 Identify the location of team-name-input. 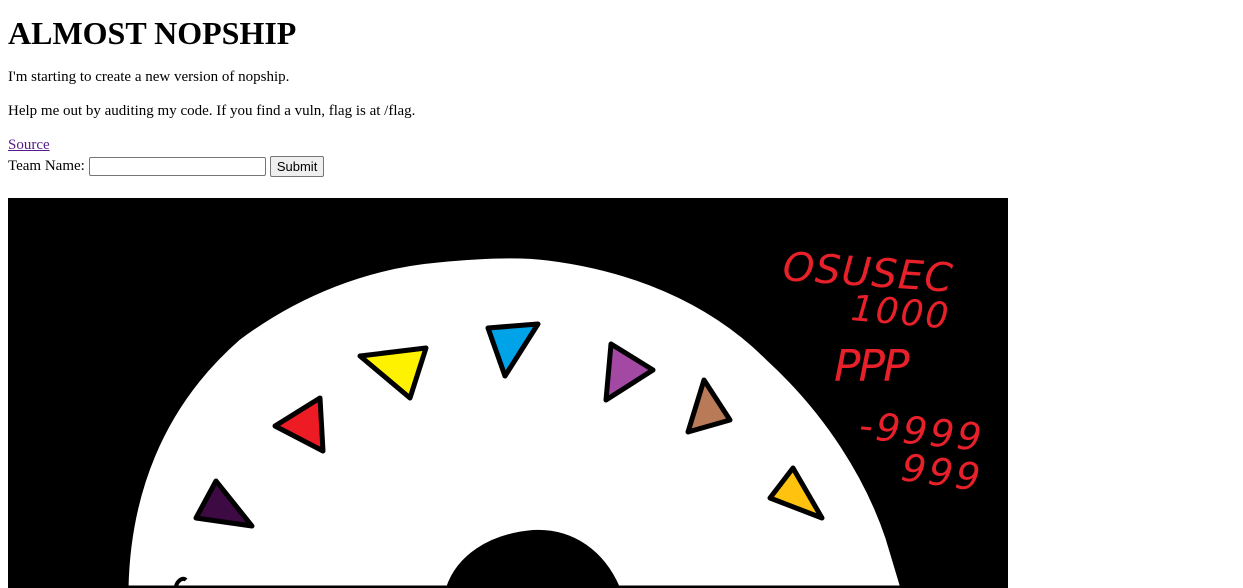
(177, 166).